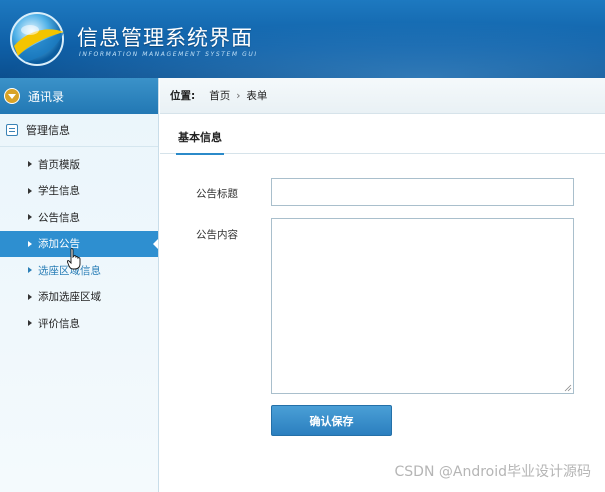 The width and height of the screenshot is (605, 492). I want to click on sidebar-item-label: 首页模版, so click(59, 164).